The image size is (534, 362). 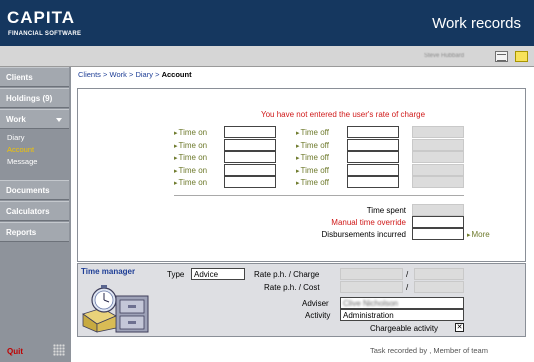 What do you see at coordinates (439, 274) in the screenshot?
I see `charge-field` at bounding box center [439, 274].